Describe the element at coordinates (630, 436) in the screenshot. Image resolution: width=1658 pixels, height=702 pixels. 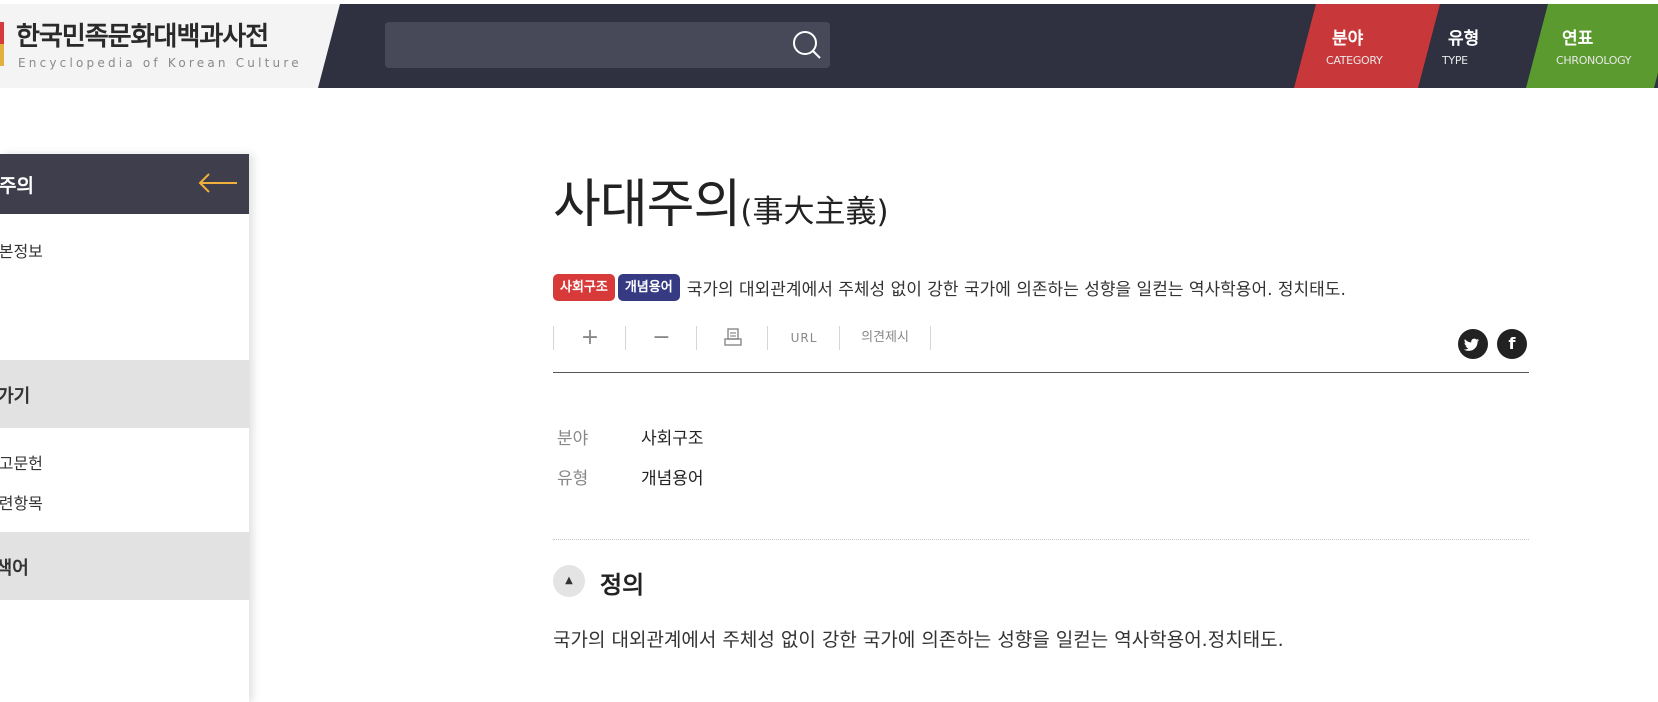
I see `meta-category-row: 분야 사회구조` at that location.